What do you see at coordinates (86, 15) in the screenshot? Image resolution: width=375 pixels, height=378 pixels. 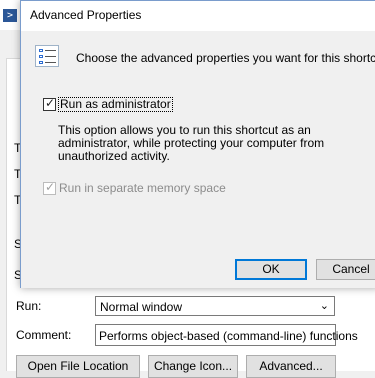 I see `dialog-title: Advanced Properties` at bounding box center [86, 15].